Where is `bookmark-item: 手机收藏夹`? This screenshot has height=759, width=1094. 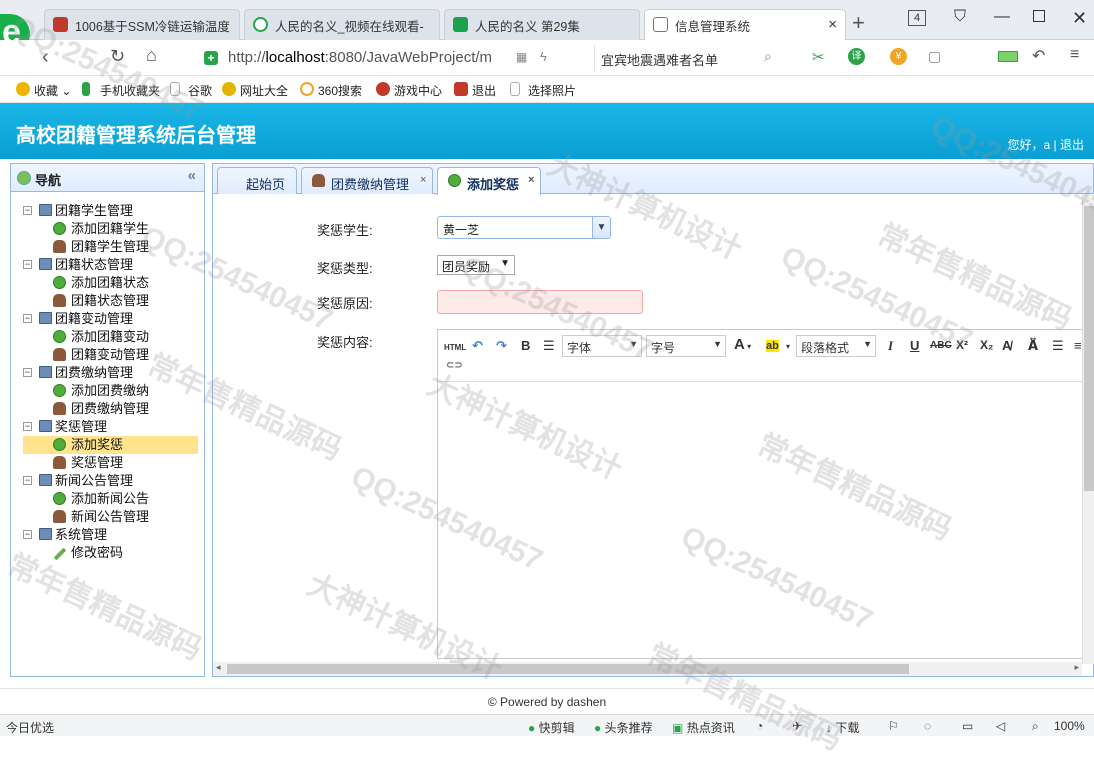
bookmark-item: 手机收藏夹 is located at coordinates (121, 90).